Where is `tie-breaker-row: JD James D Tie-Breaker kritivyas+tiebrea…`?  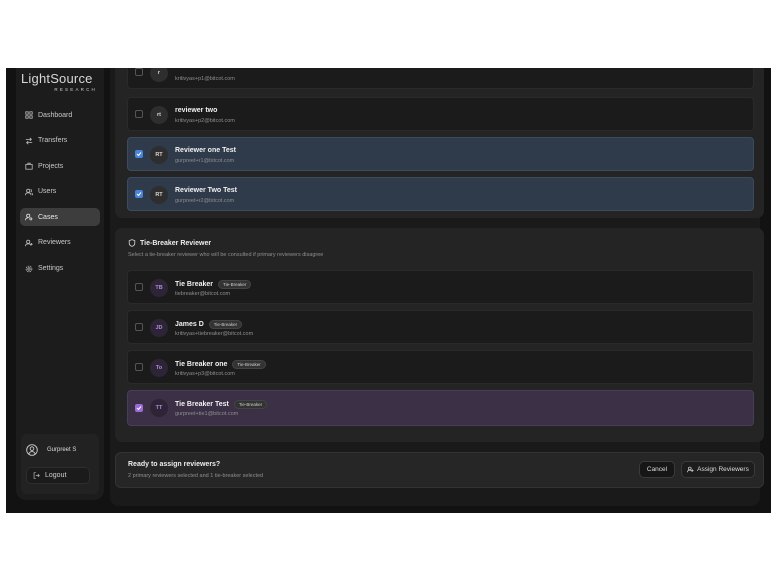 tie-breaker-row: JD James D Tie-Breaker kritivyas+tiebrea… is located at coordinates (440, 327).